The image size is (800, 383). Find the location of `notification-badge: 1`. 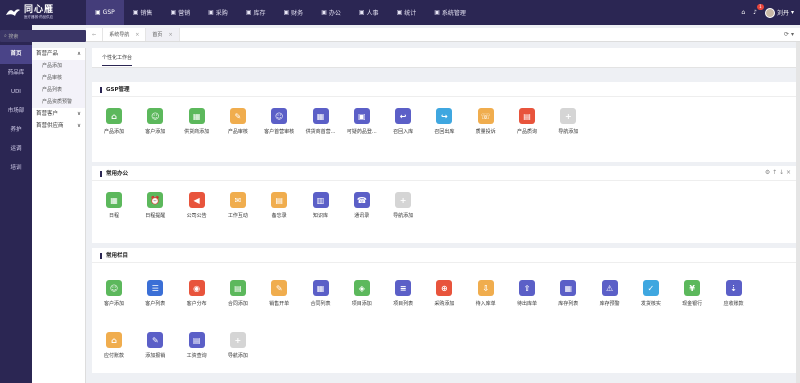

notification-badge: 1 is located at coordinates (760, 7).